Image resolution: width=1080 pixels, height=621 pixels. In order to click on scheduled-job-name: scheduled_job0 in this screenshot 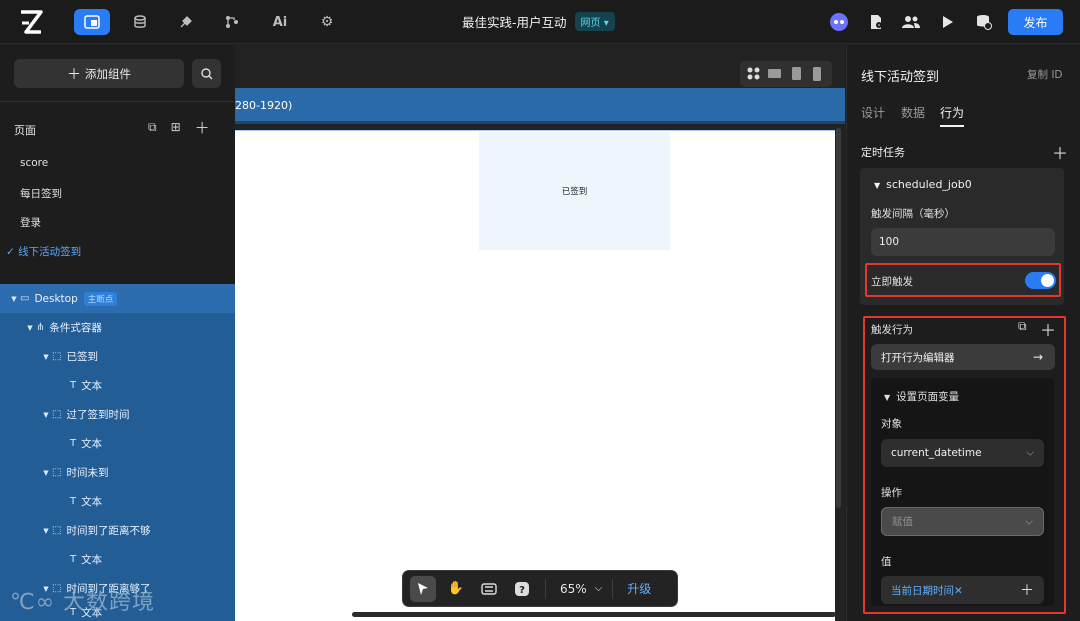, I will do `click(929, 184)`.